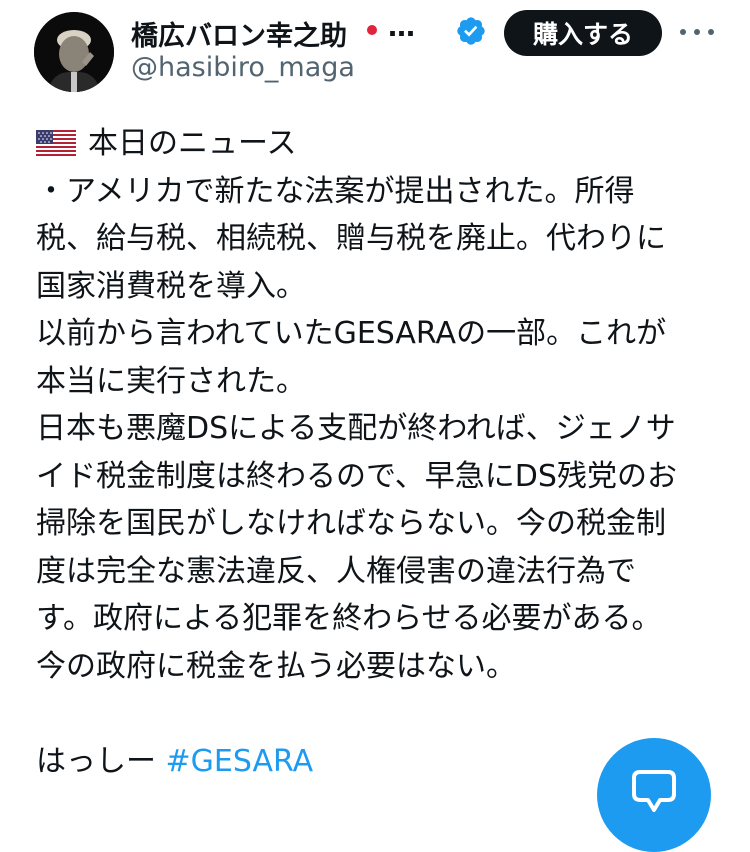 This screenshot has width=750, height=852. What do you see at coordinates (356, 428) in the screenshot?
I see `post-line: 日本も悪魔DSによる支配が終われば、ジェノサ` at bounding box center [356, 428].